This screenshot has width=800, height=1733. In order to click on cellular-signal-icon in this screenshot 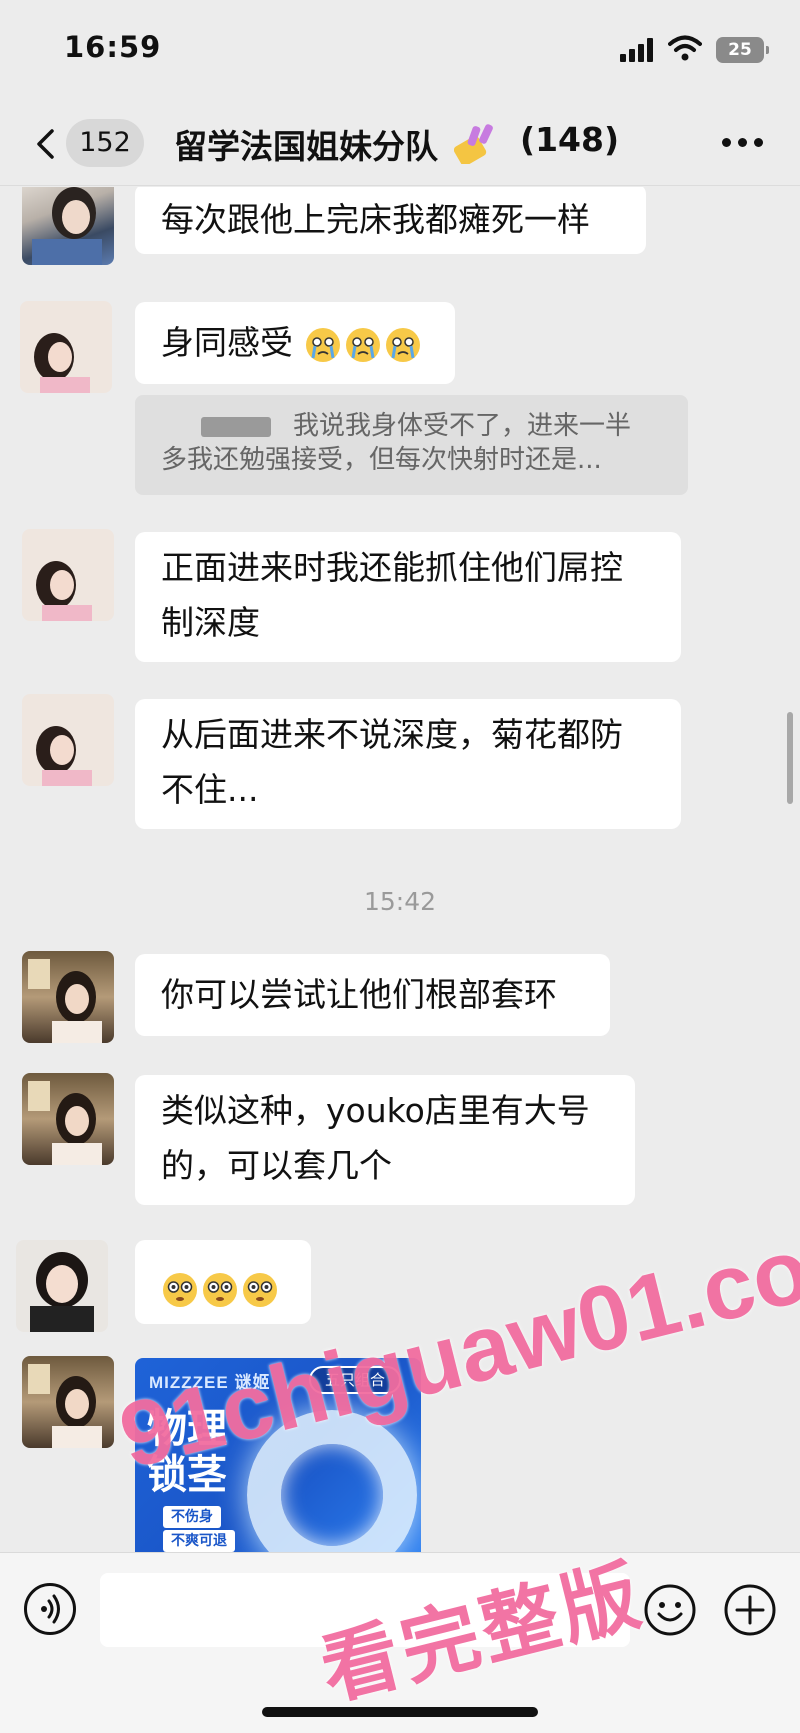, I will do `click(638, 50)`.